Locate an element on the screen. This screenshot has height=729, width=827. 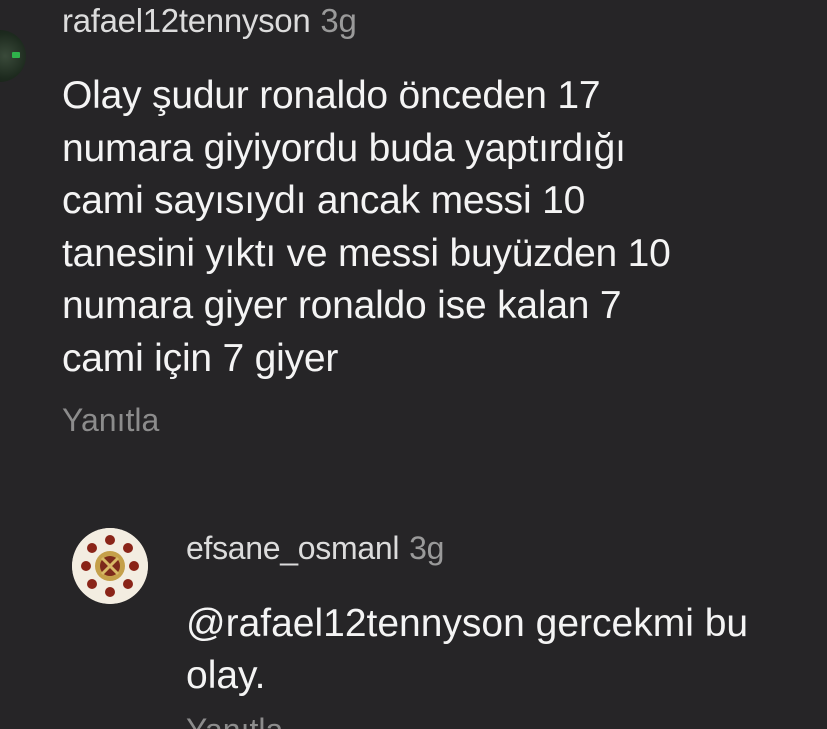
reply-text: @rafael12tennyson gercekmi bu olay. is located at coordinates (467, 649).